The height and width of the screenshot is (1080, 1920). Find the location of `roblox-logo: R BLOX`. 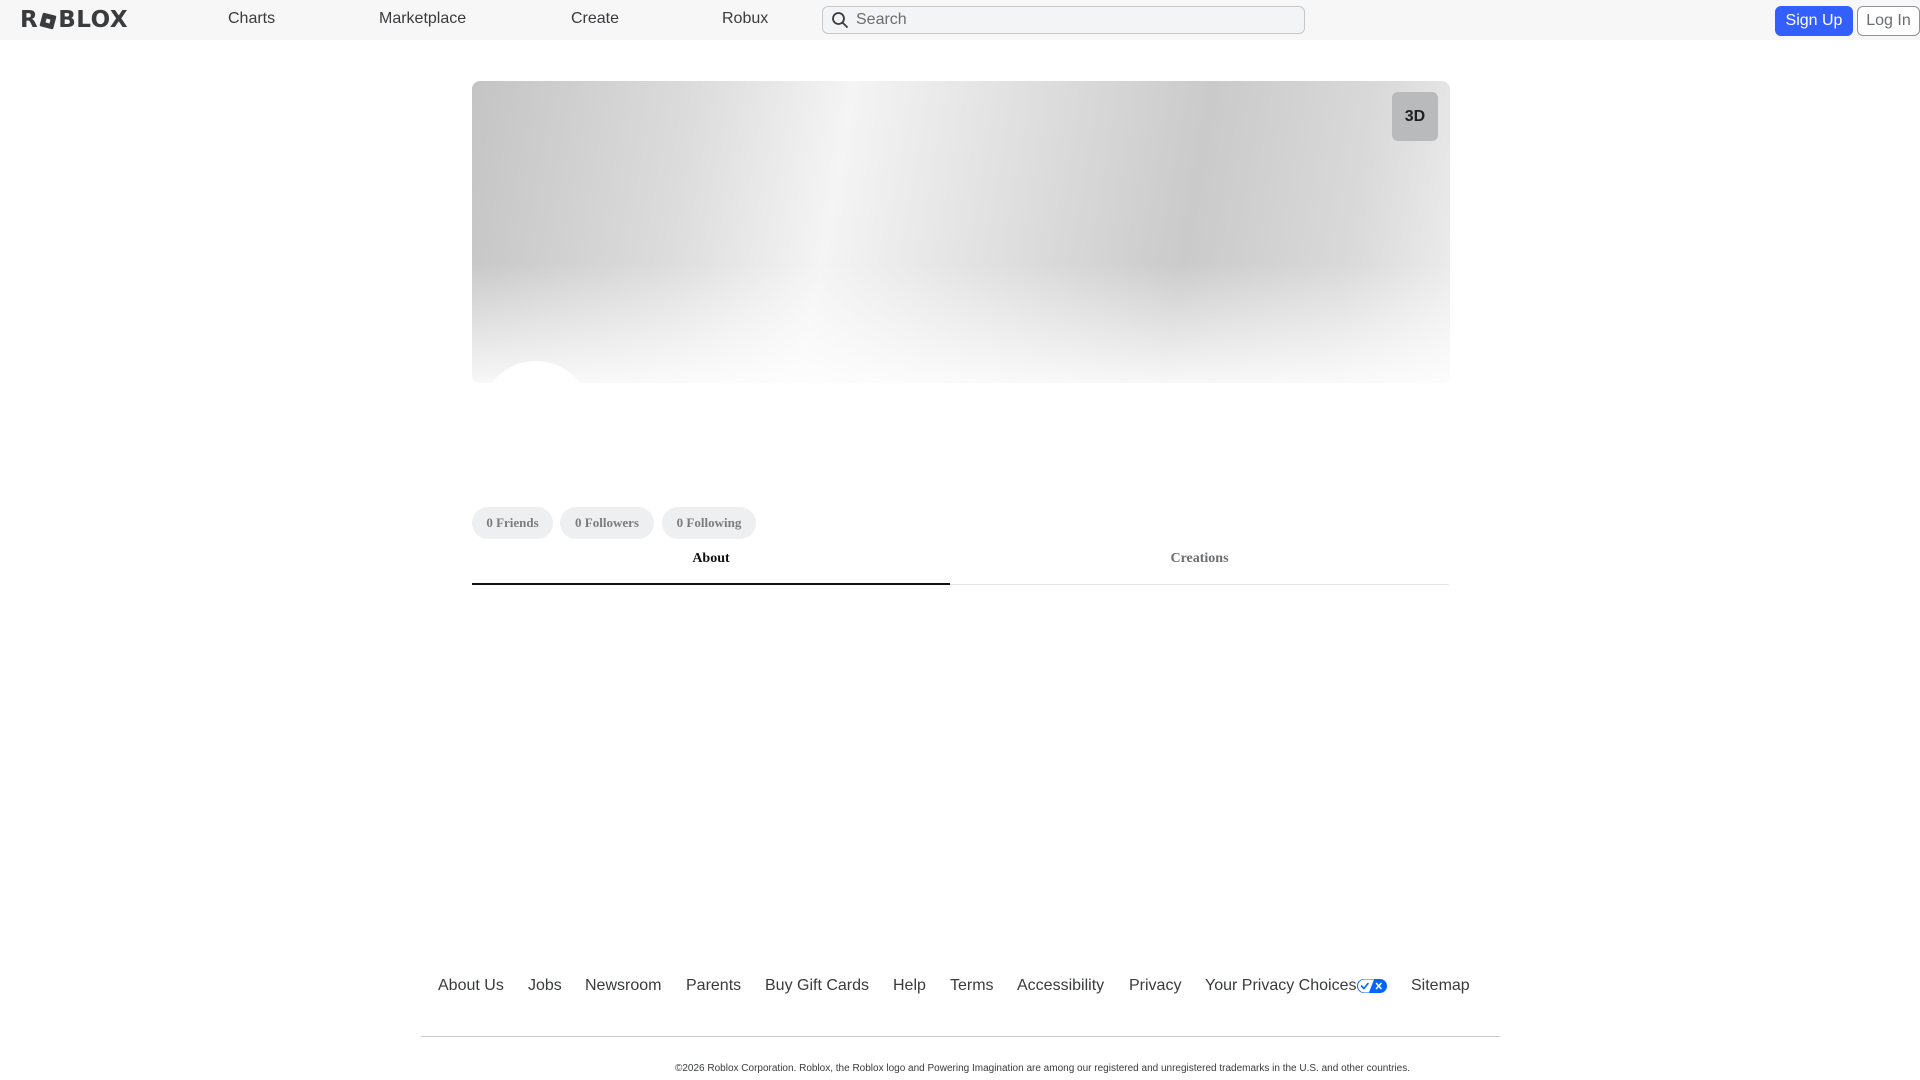

roblox-logo: R BLOX is located at coordinates (74, 20).